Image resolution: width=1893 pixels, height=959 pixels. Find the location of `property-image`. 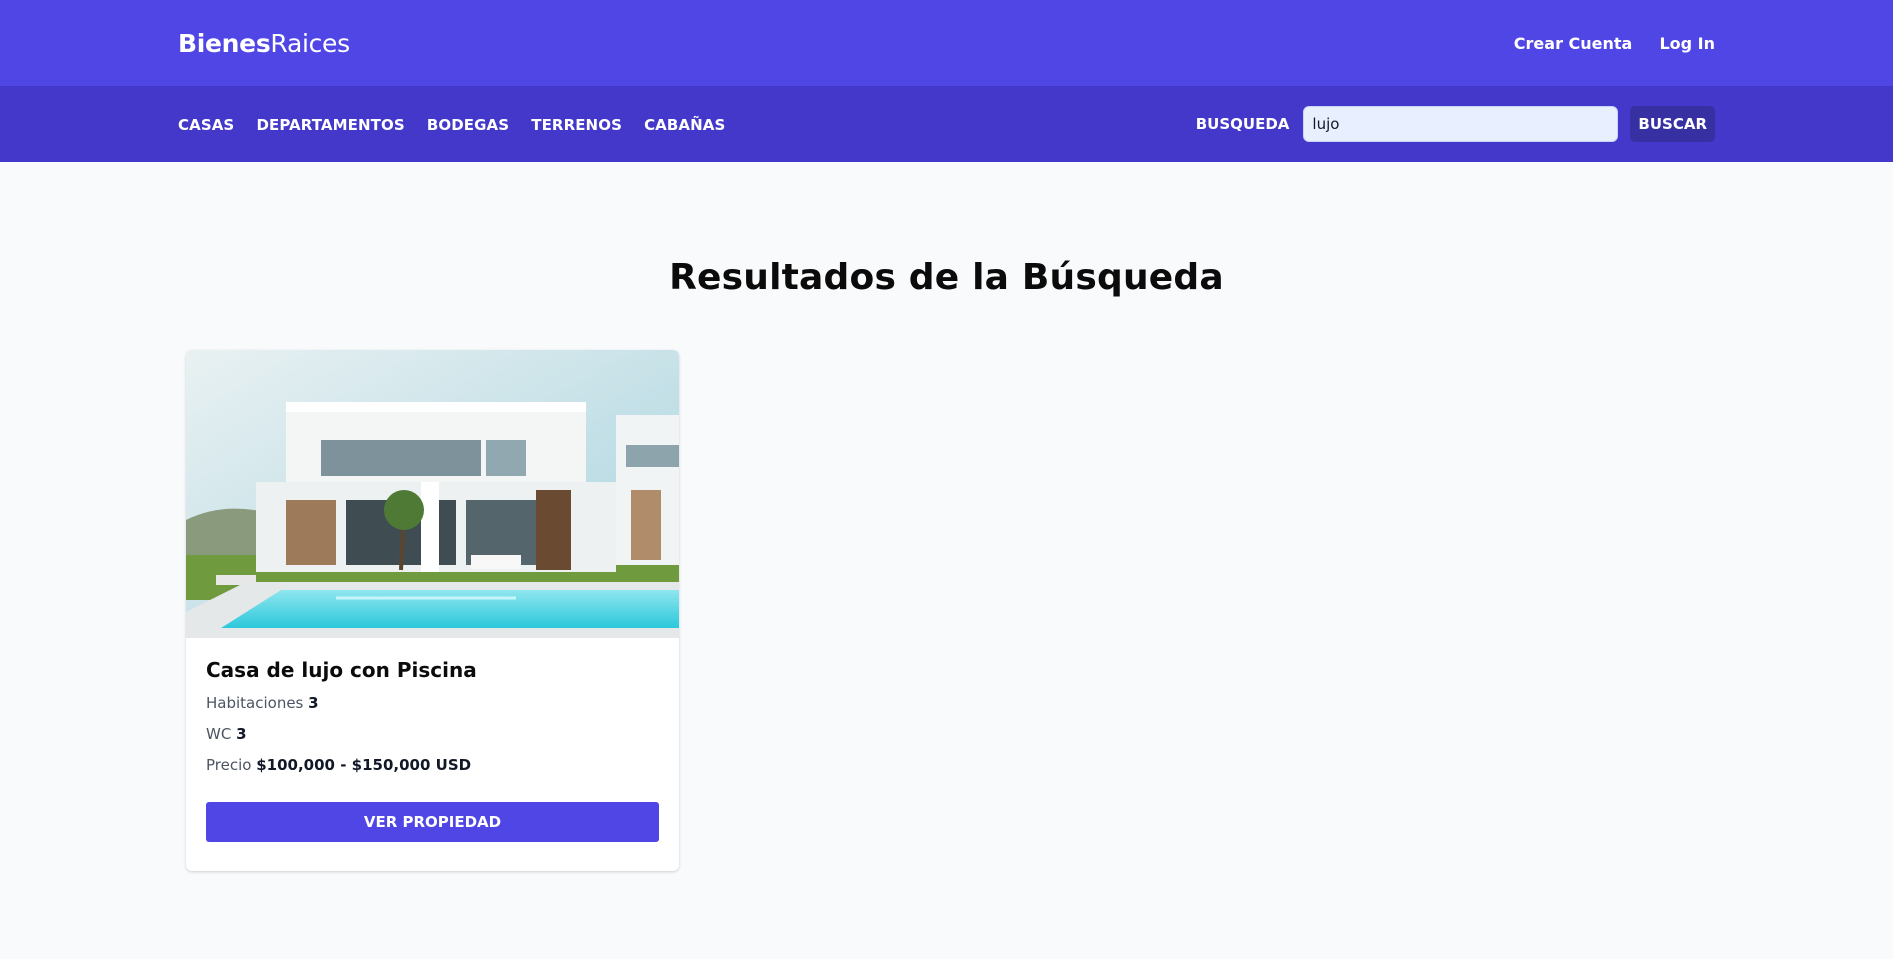

property-image is located at coordinates (432, 494).